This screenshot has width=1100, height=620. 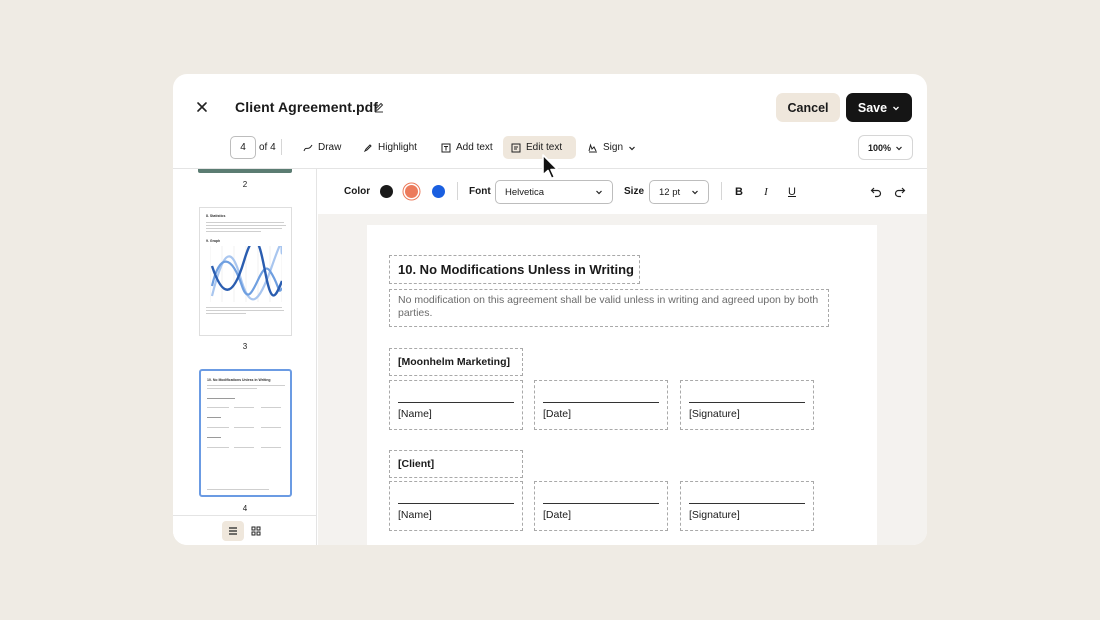 I want to click on grid-view-button, so click(x=256, y=531).